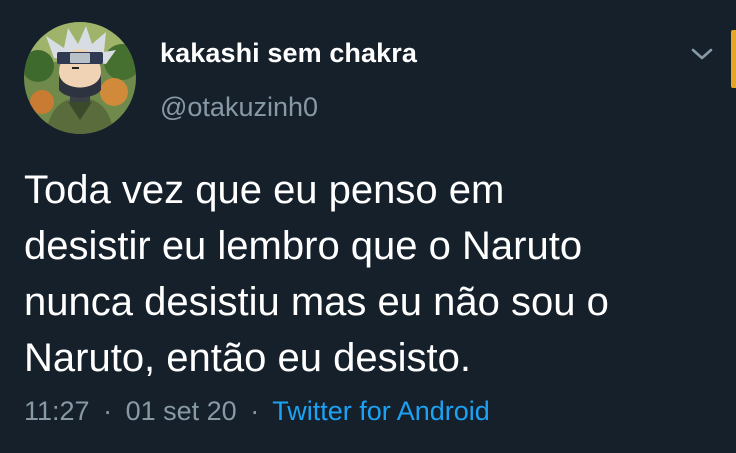 Image resolution: width=736 pixels, height=453 pixels. I want to click on chevron-down-icon, so click(702, 54).